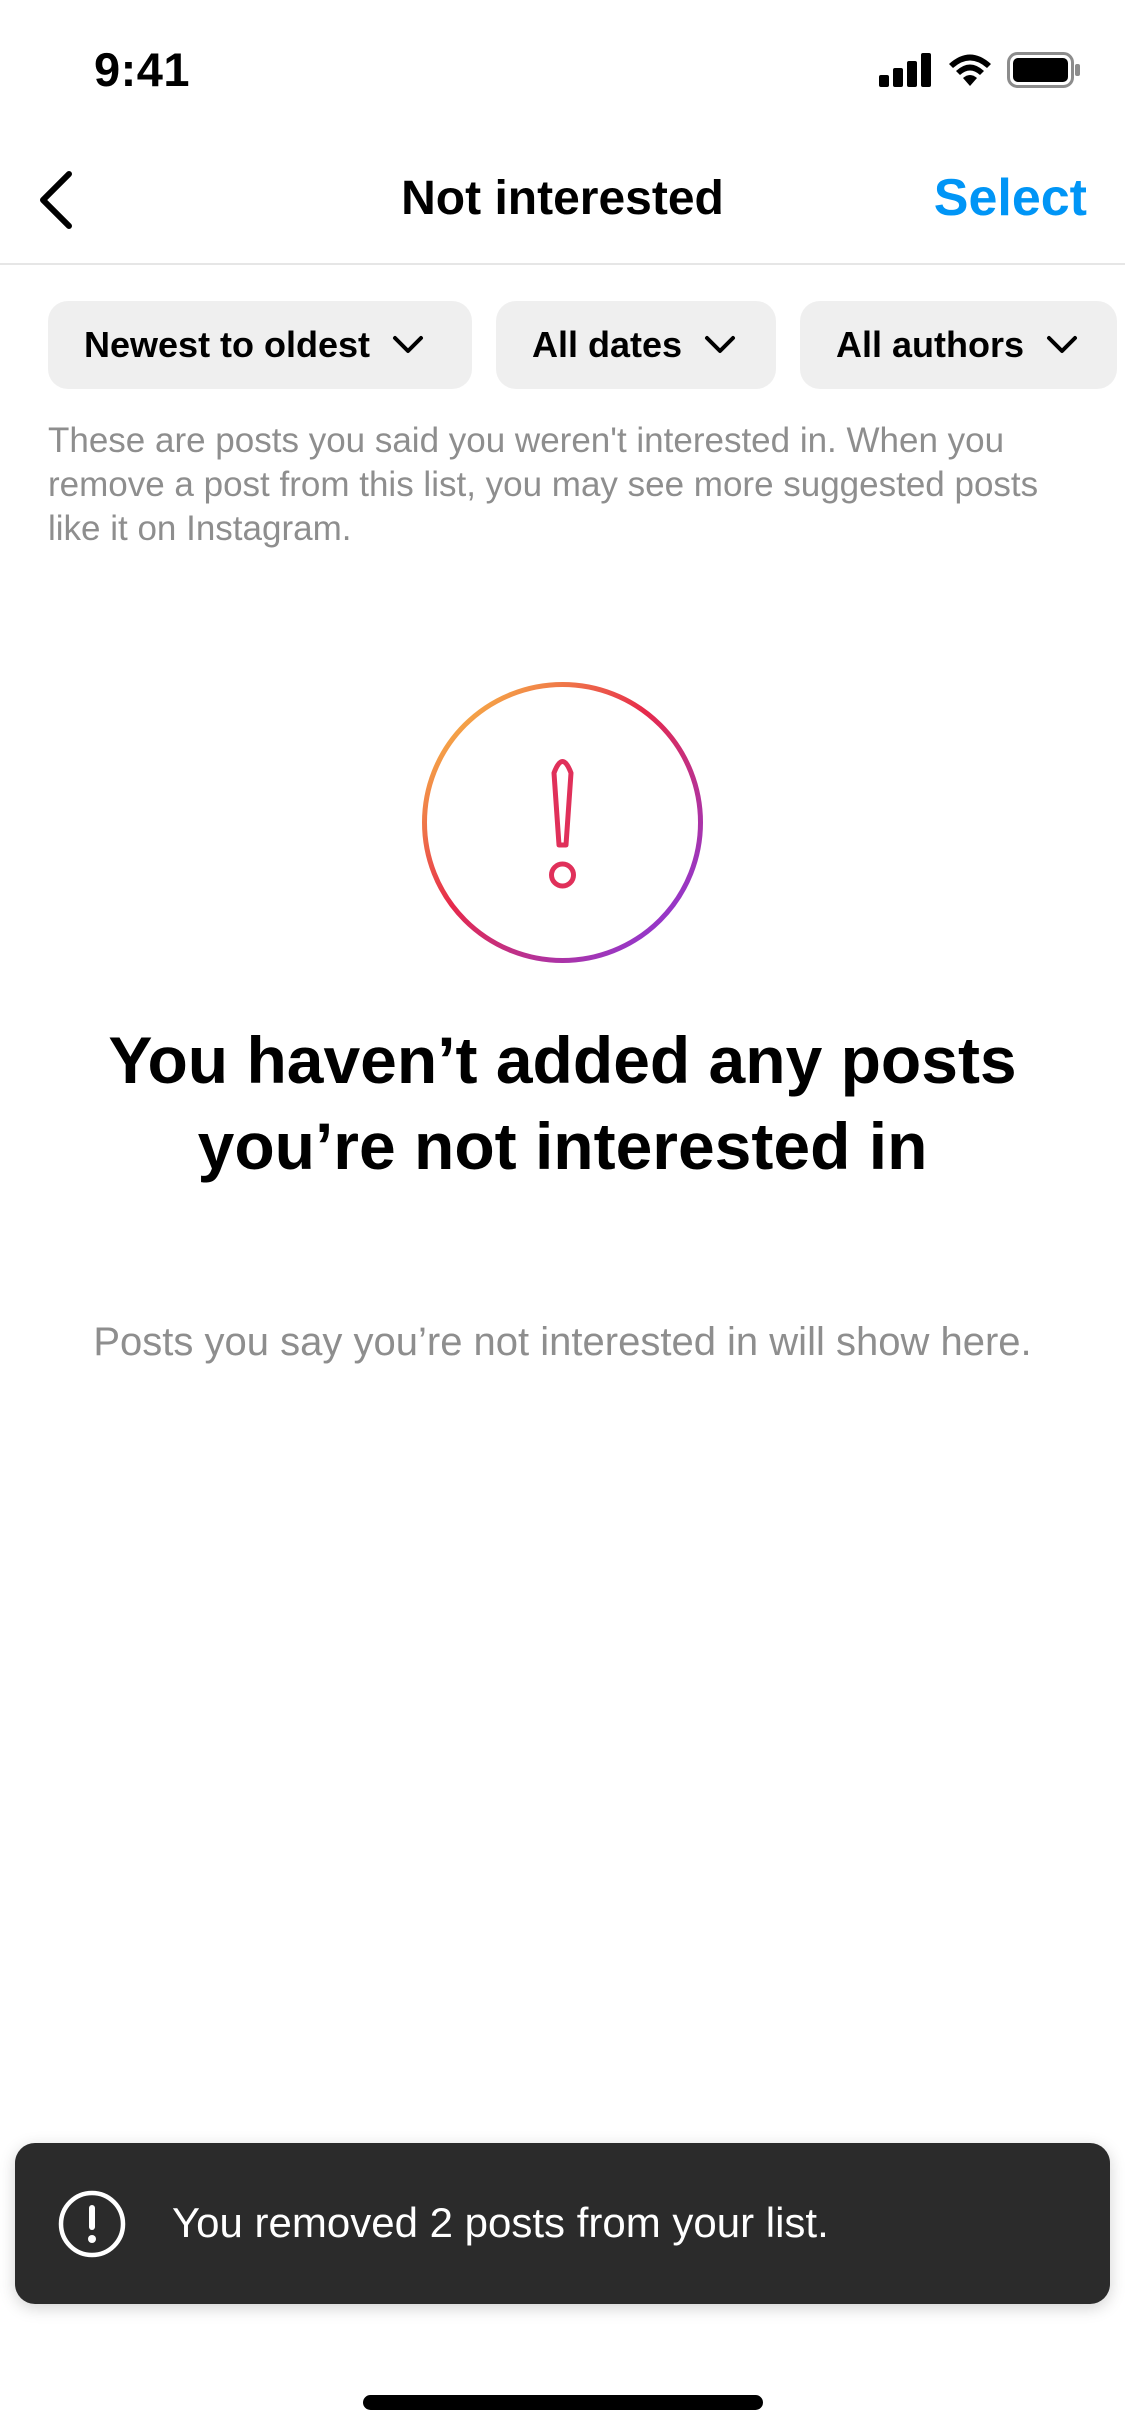 The height and width of the screenshot is (2436, 1125). What do you see at coordinates (970, 70) in the screenshot?
I see `wifi-icon` at bounding box center [970, 70].